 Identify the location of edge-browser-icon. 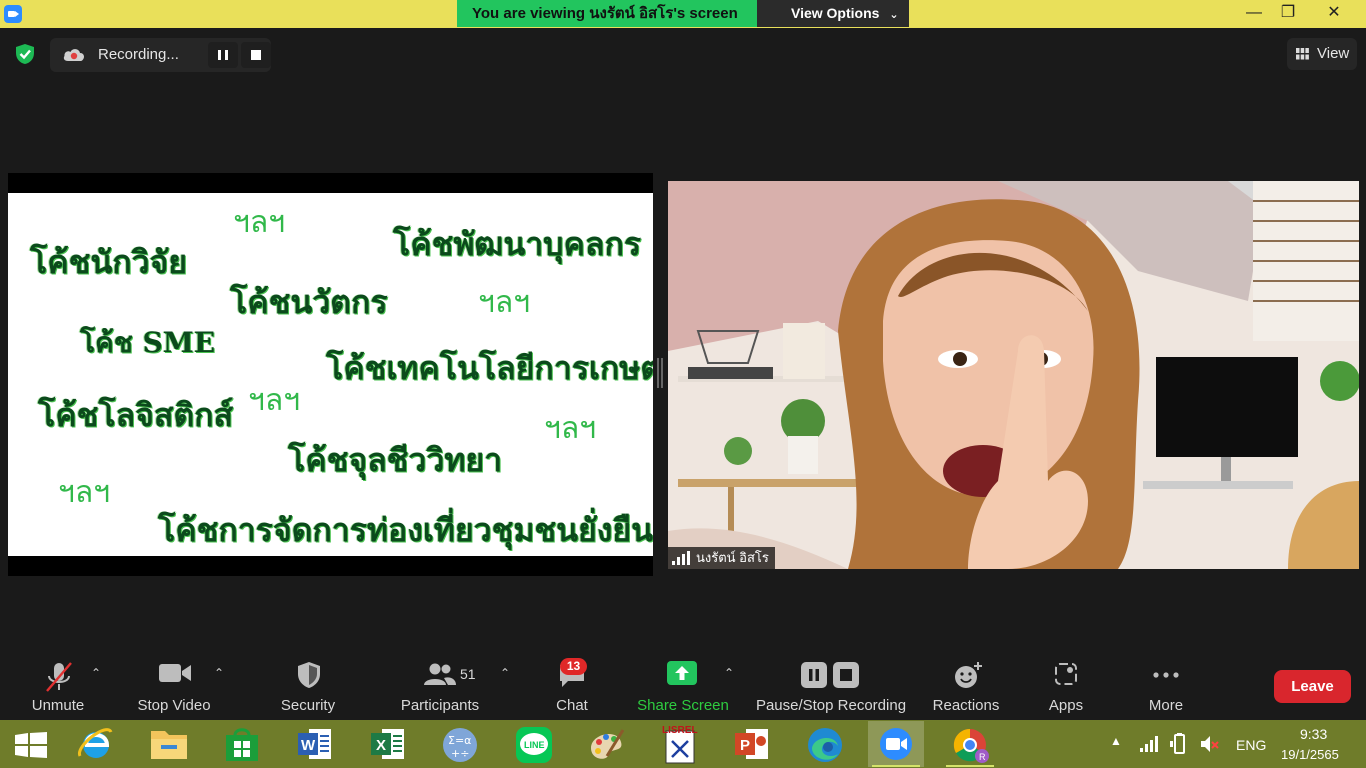
(825, 745).